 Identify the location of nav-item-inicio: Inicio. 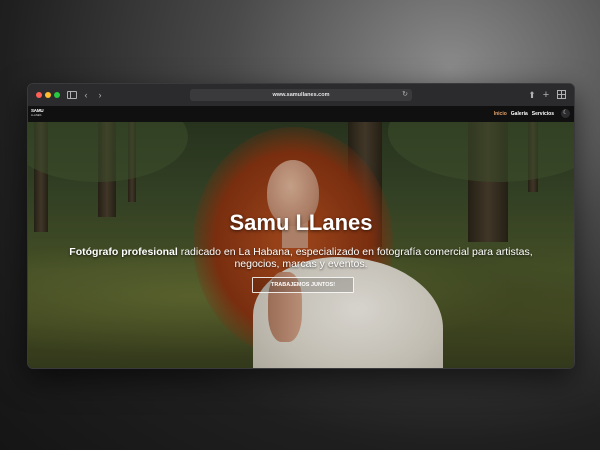
(500, 114).